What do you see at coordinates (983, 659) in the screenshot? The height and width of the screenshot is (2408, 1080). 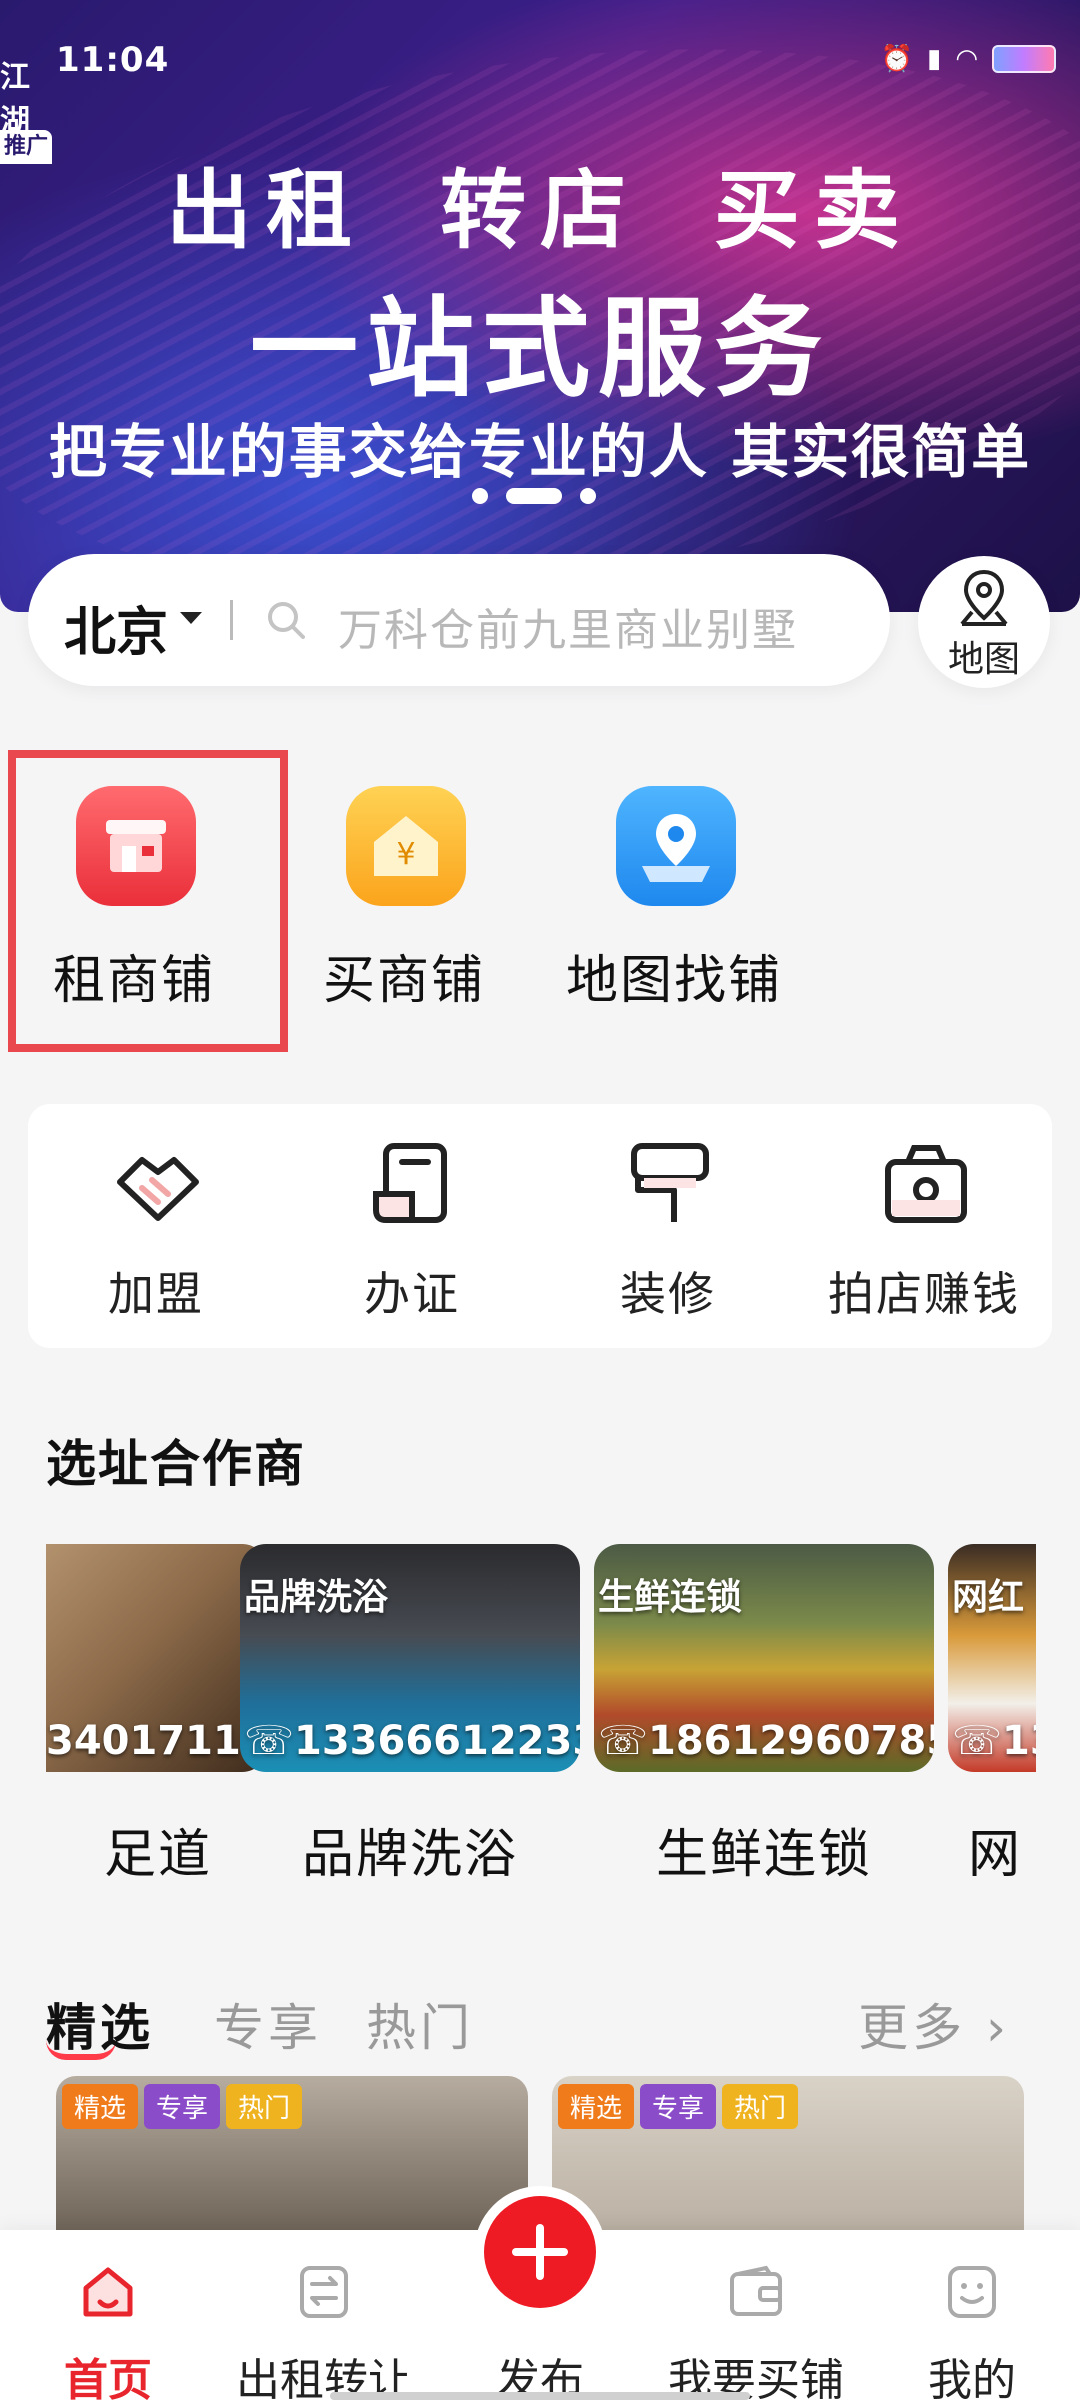 I see `map-button-label: 地图` at bounding box center [983, 659].